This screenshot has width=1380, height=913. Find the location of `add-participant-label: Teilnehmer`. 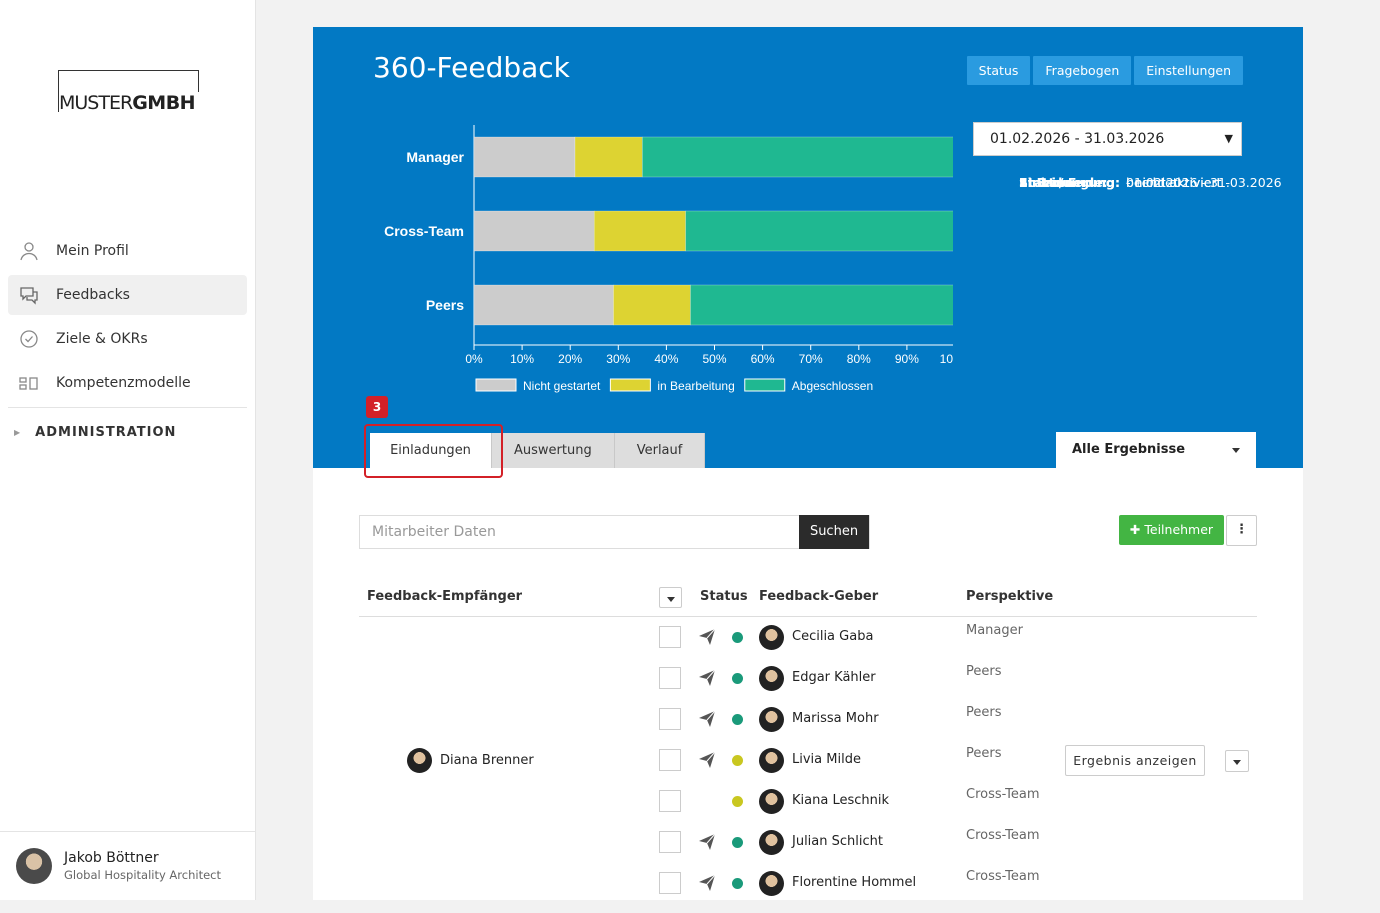

add-participant-label: Teilnehmer is located at coordinates (1179, 529).